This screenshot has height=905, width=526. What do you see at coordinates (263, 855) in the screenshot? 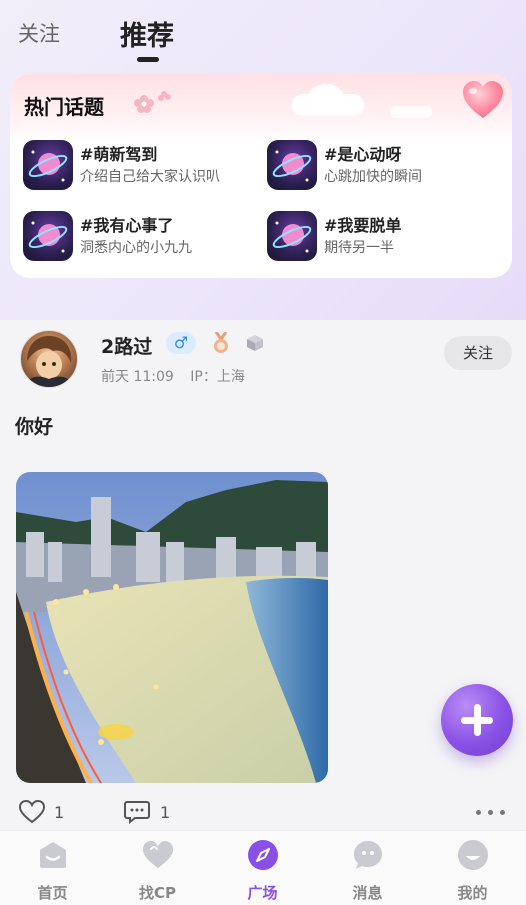
I see `compass-icon` at bounding box center [263, 855].